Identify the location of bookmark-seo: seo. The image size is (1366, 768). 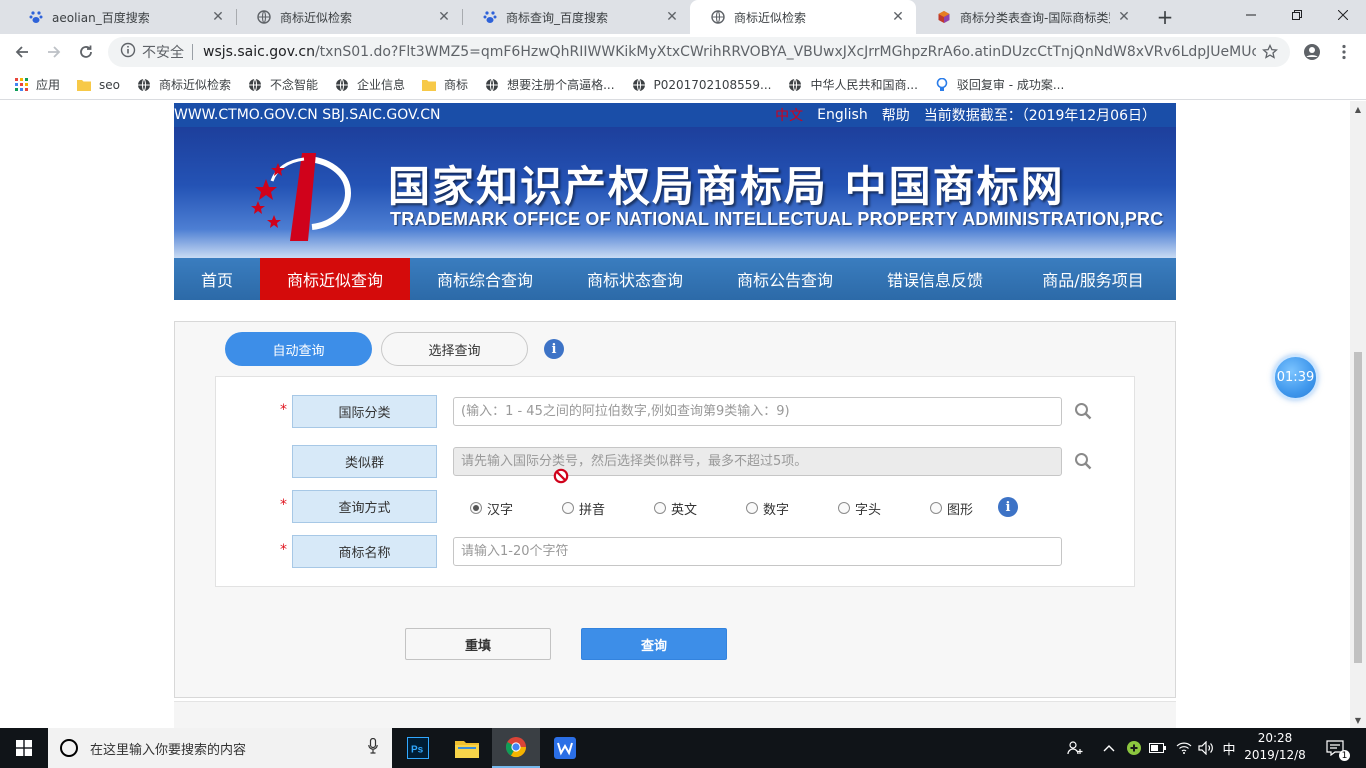
(98, 85).